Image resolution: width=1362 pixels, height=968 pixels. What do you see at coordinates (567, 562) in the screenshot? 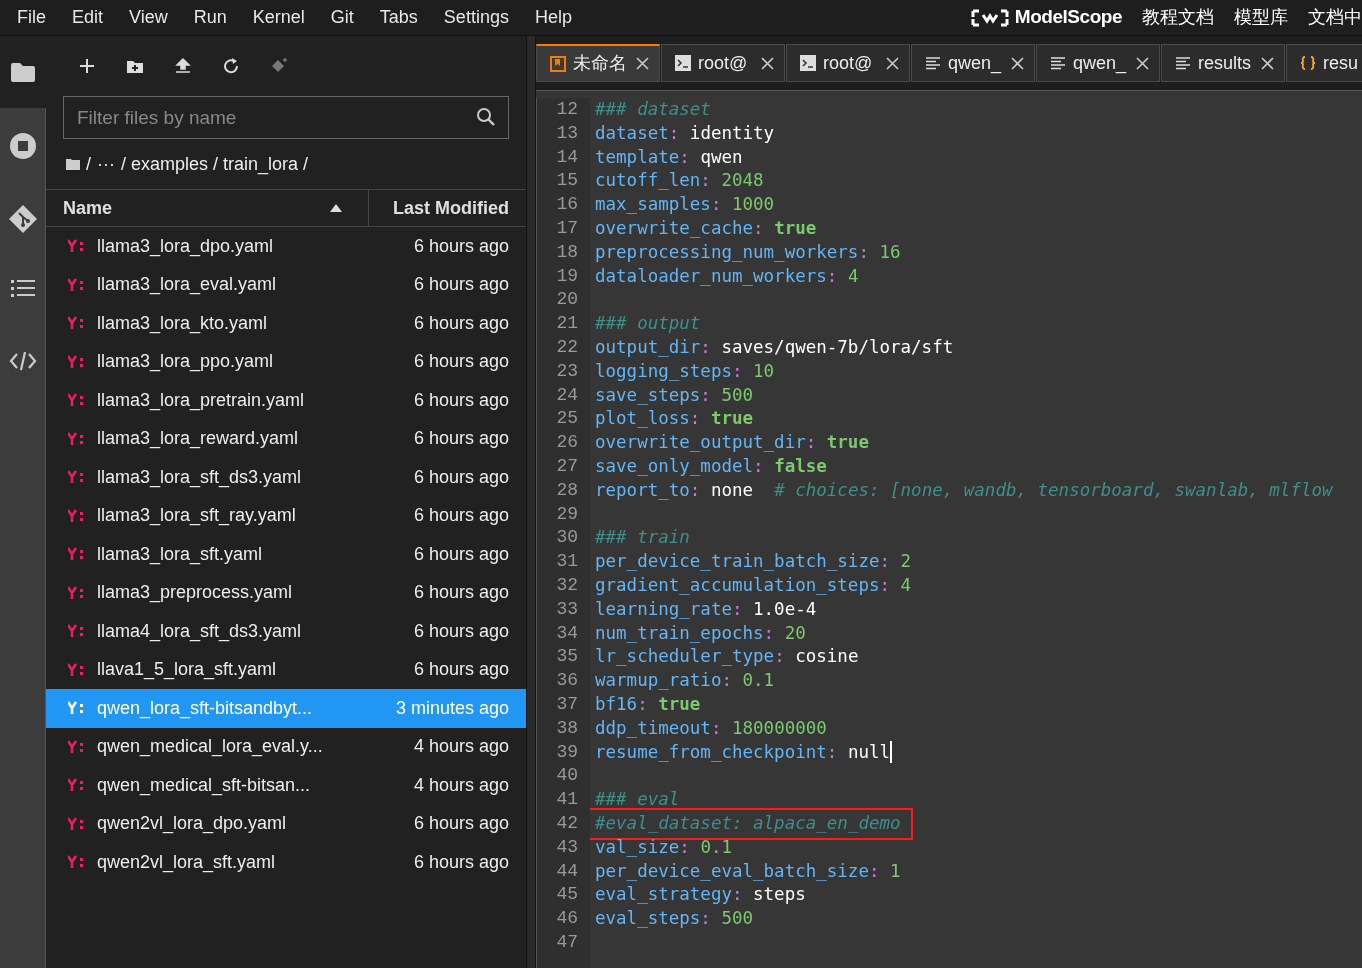
I see `line-number: 31` at bounding box center [567, 562].